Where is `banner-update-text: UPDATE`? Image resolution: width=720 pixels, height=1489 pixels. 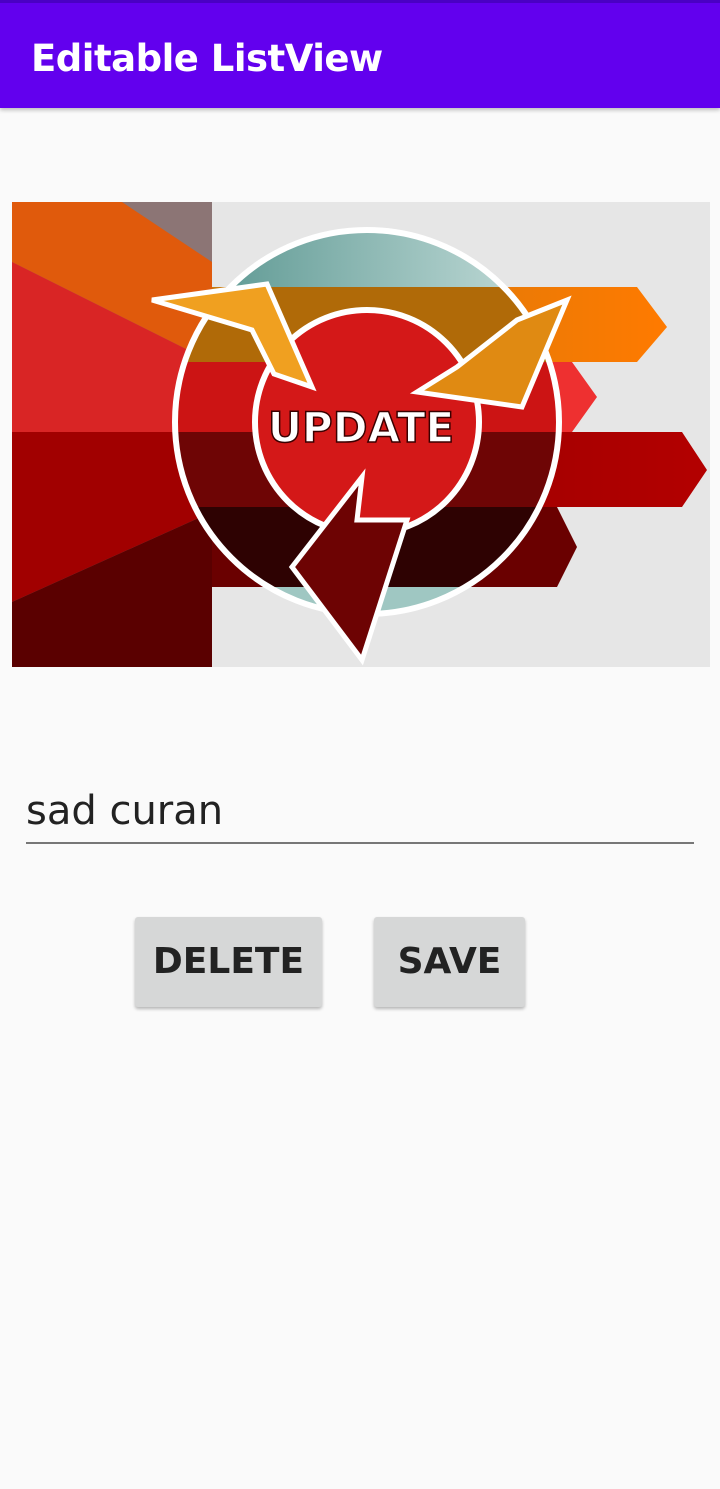
banner-update-text: UPDATE is located at coordinates (361, 427).